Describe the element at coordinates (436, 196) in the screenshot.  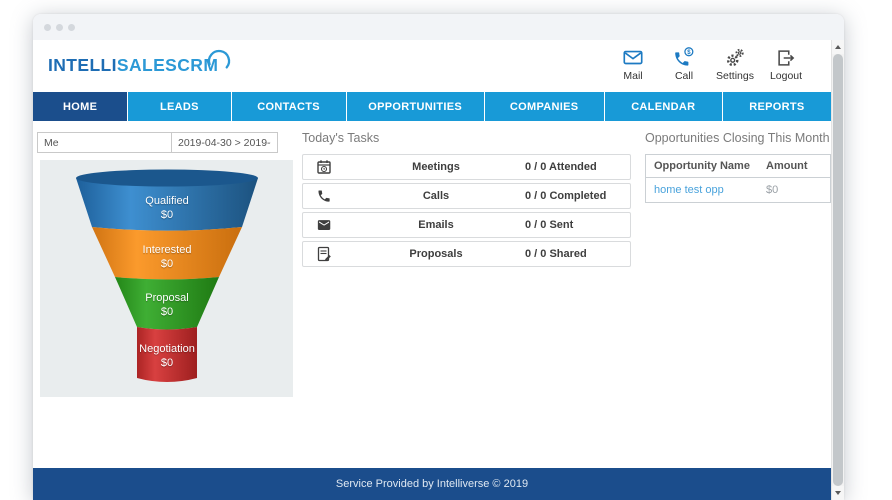
I see `task-label: Calls` at that location.